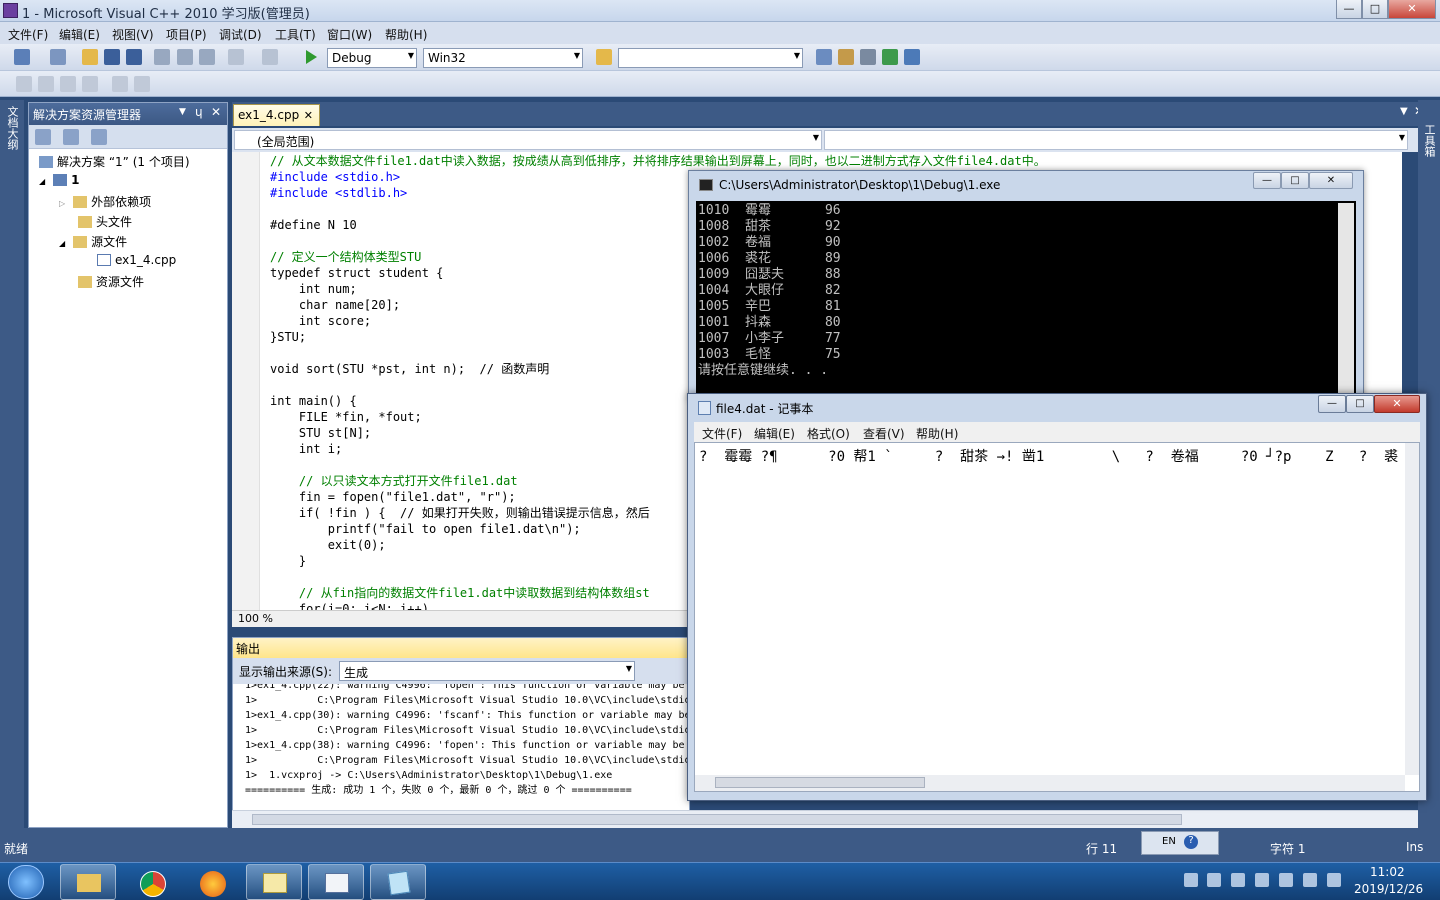 This screenshot has height=900, width=1440. Describe the element at coordinates (503, 58) in the screenshot. I see `platform-select: Win32 ▼` at that location.